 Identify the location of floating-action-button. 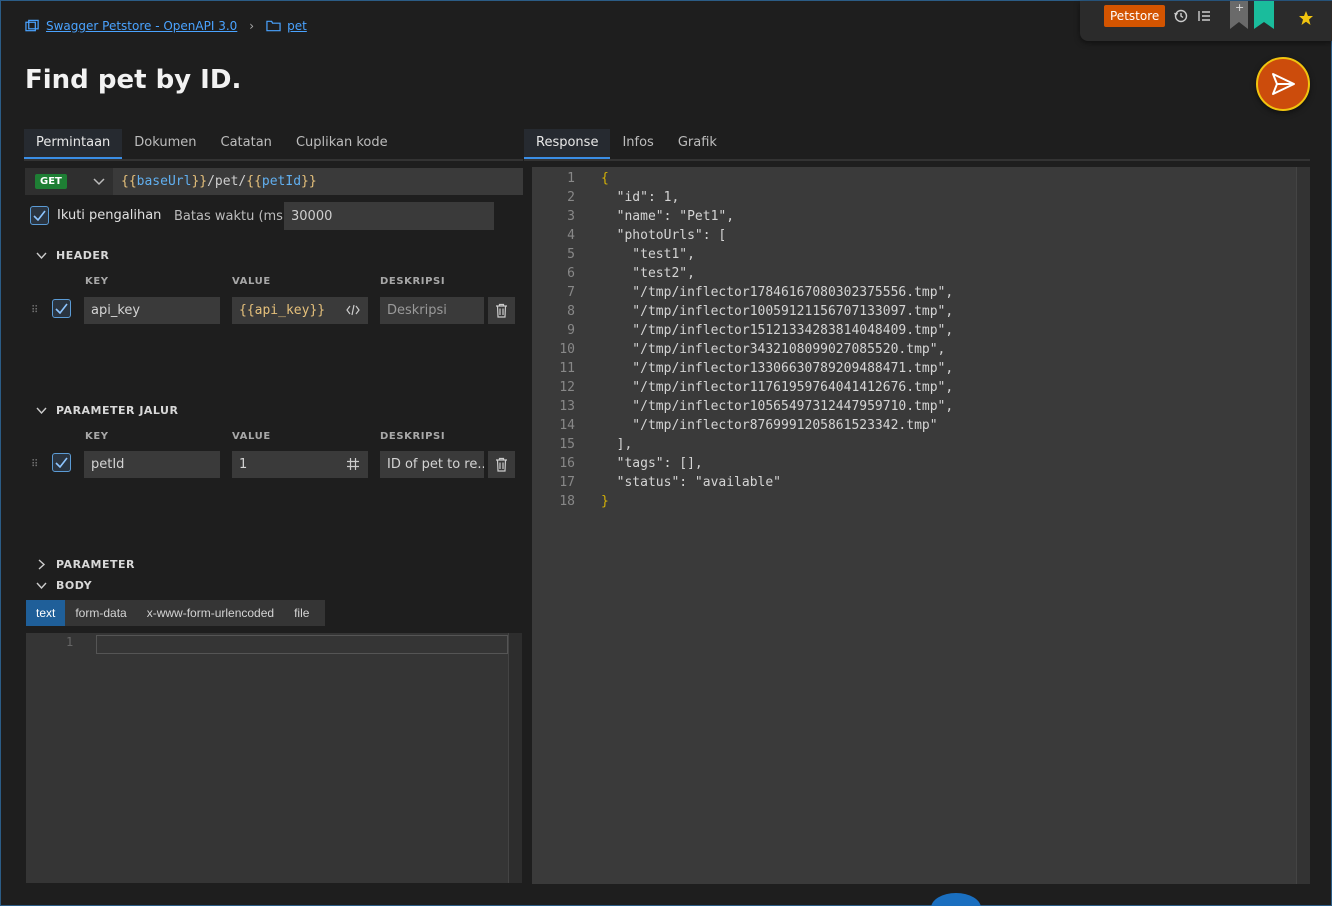
(956, 899).